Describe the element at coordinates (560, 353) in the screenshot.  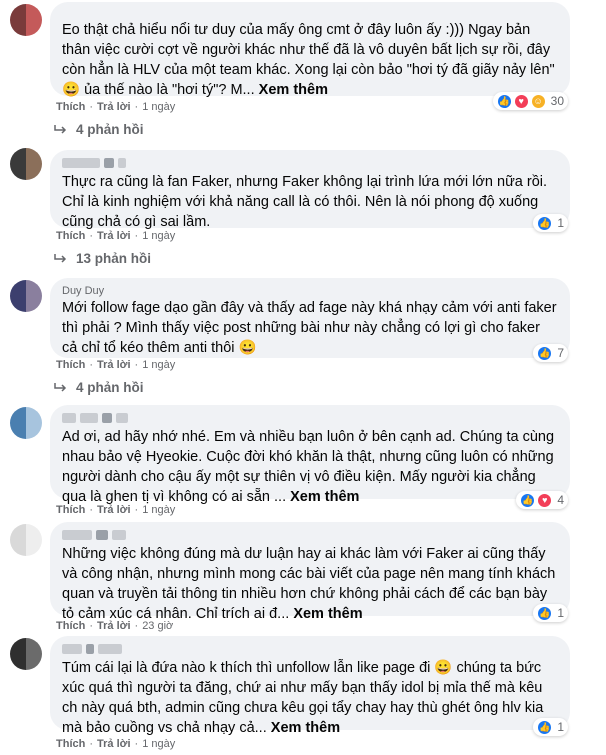
I see `reaction-count: 7` at that location.